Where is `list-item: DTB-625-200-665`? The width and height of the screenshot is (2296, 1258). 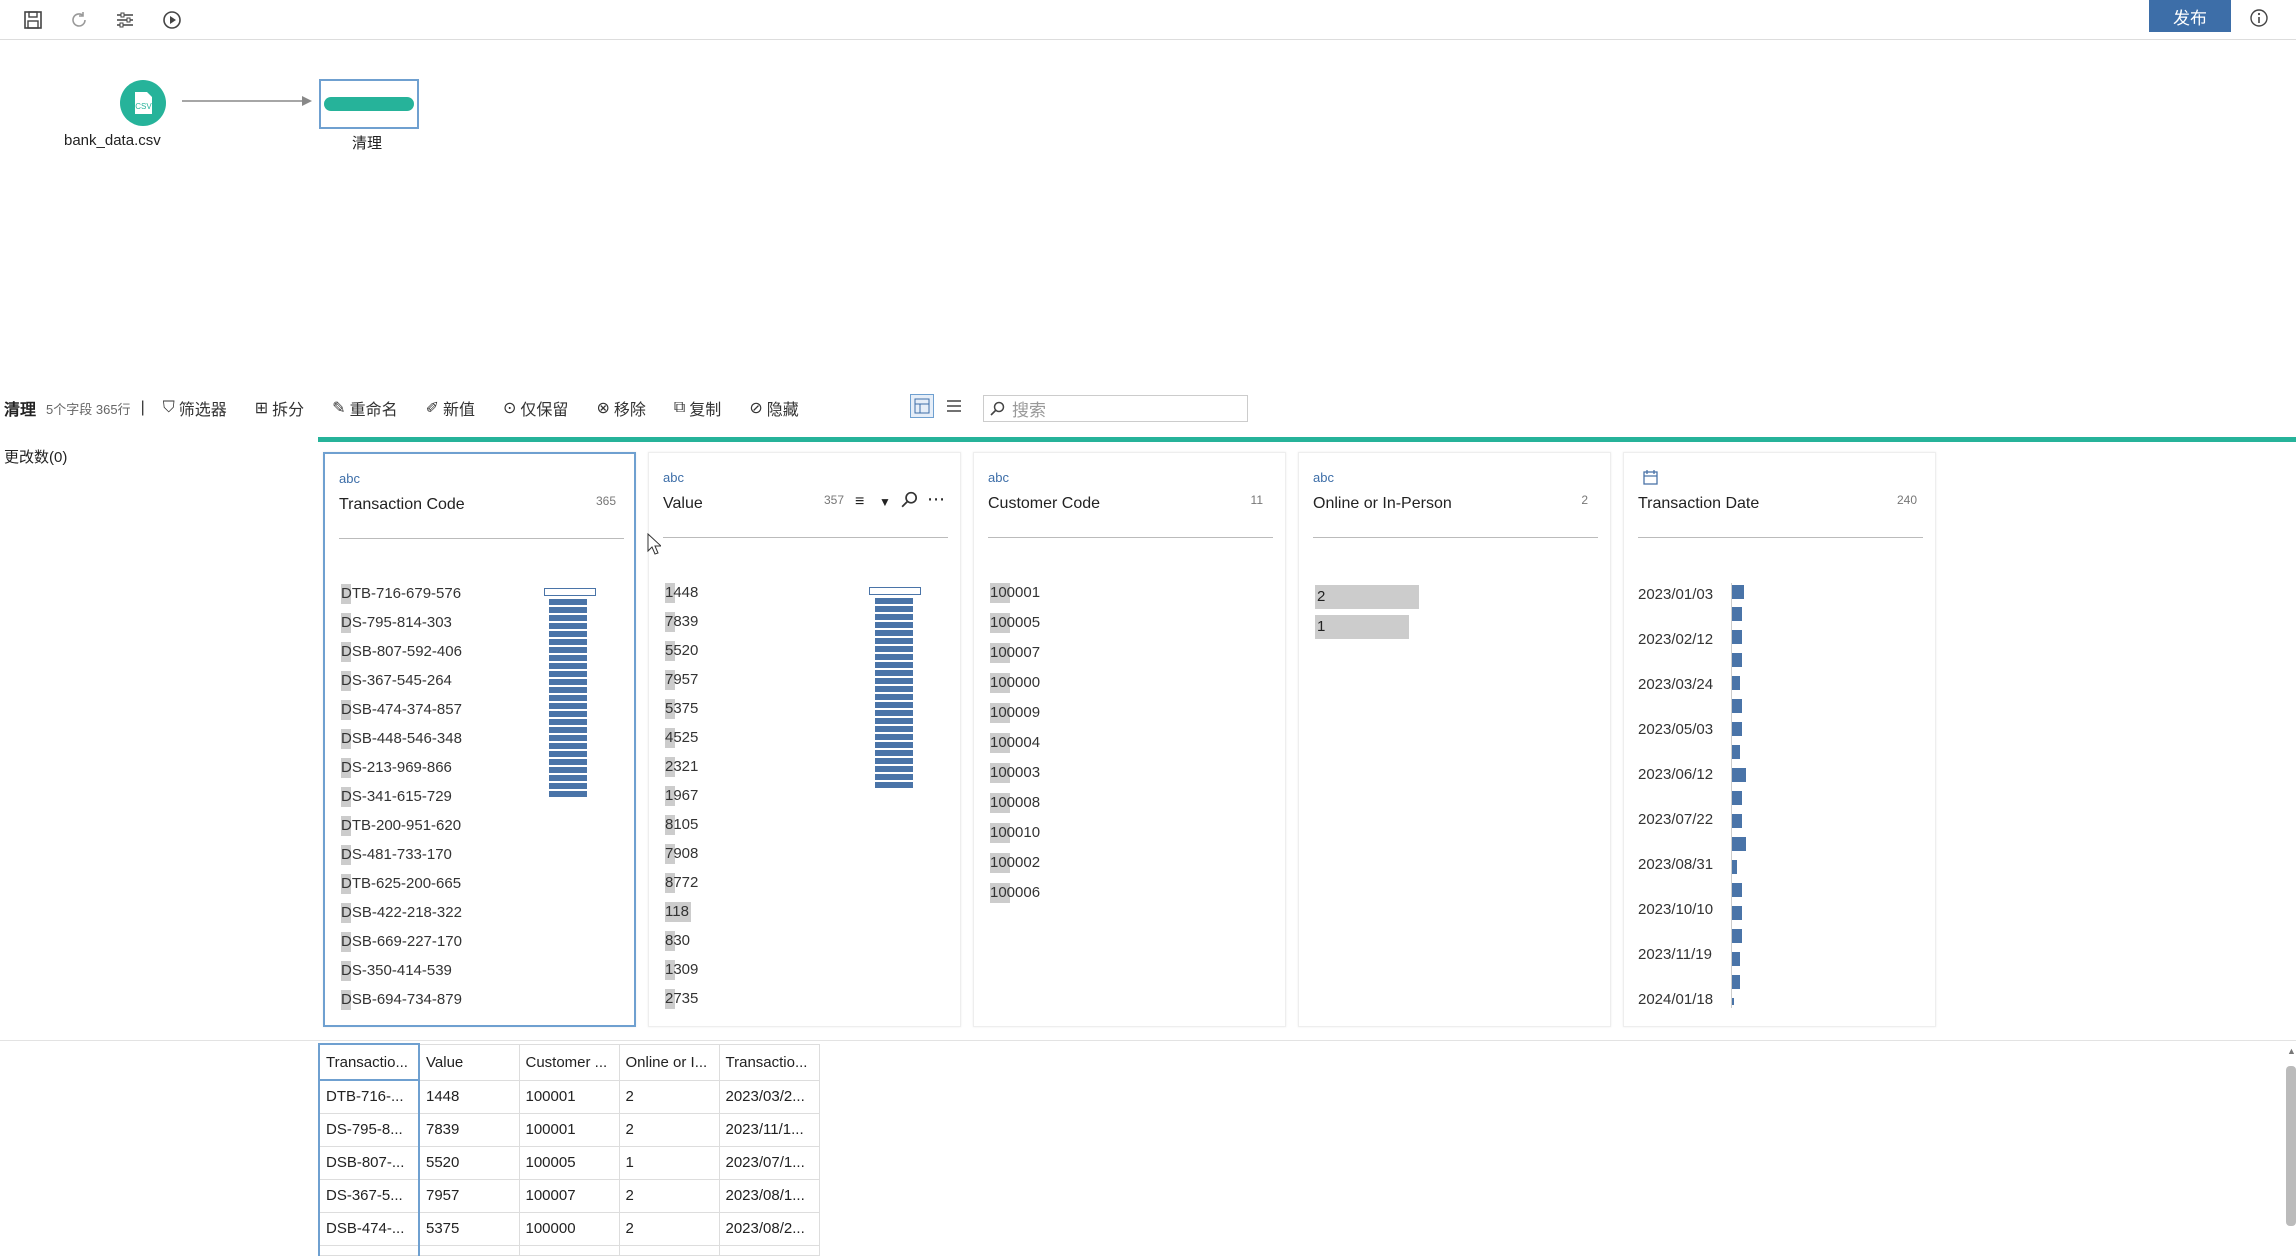
list-item: DTB-625-200-665 is located at coordinates (401, 884).